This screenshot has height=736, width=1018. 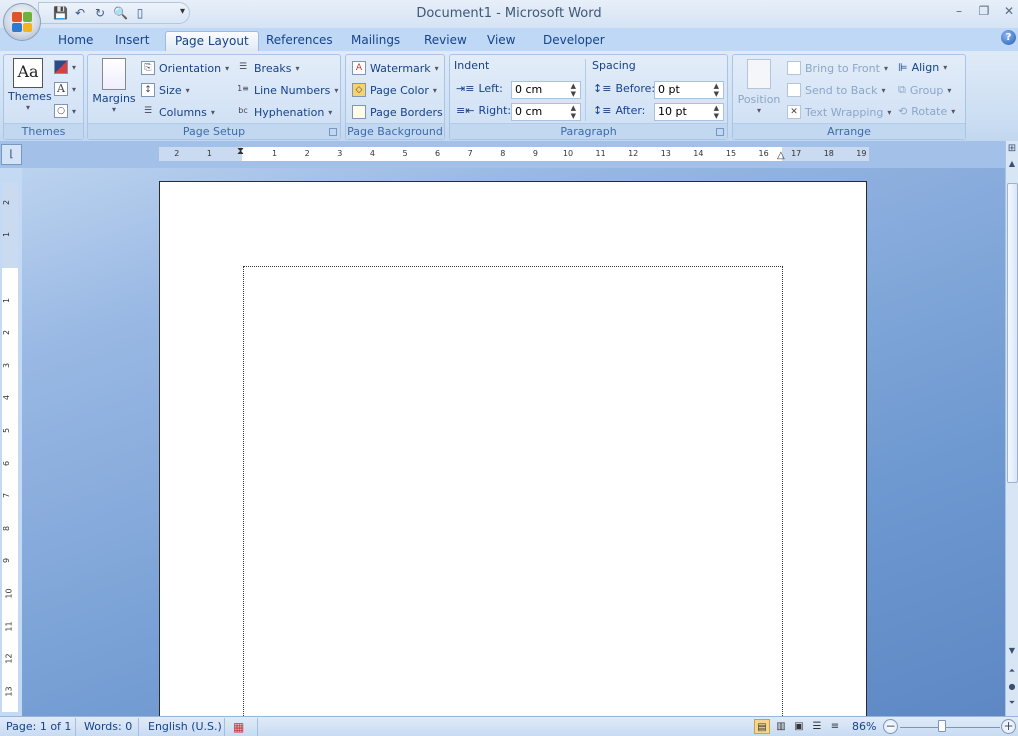 I want to click on align-label: Align, so click(x=925, y=67).